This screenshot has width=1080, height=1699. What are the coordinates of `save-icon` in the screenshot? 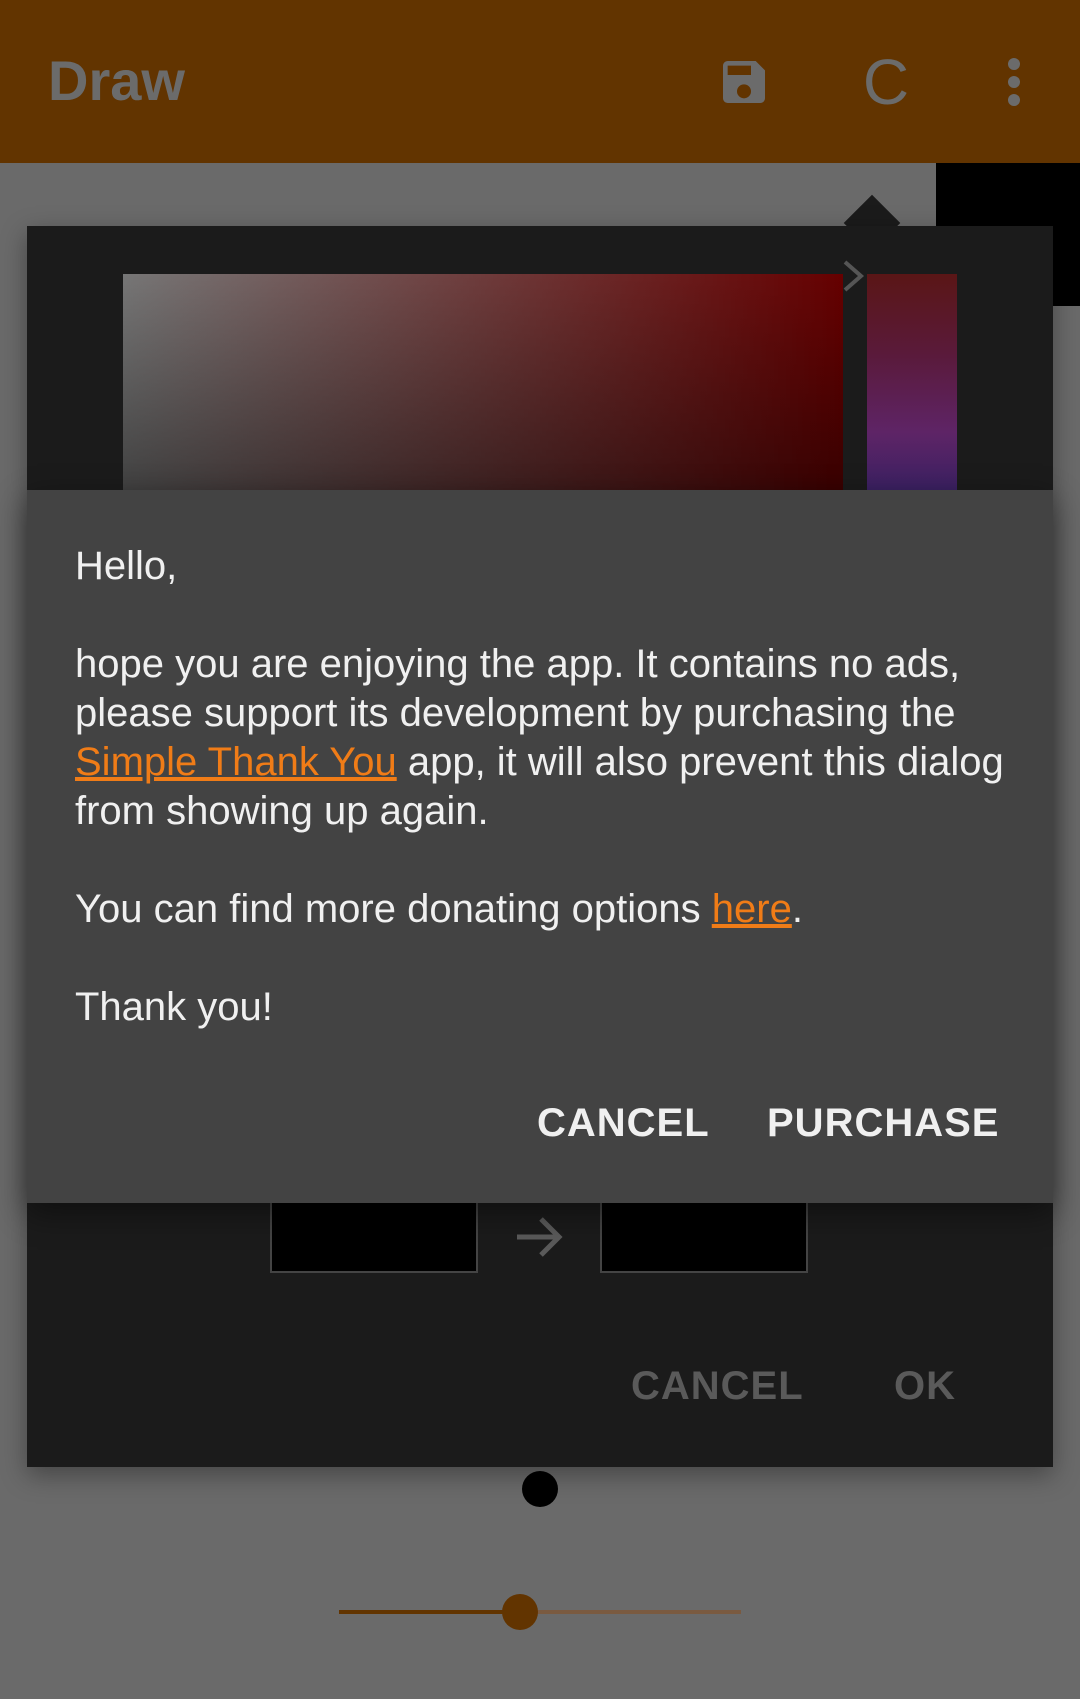 It's located at (744, 82).